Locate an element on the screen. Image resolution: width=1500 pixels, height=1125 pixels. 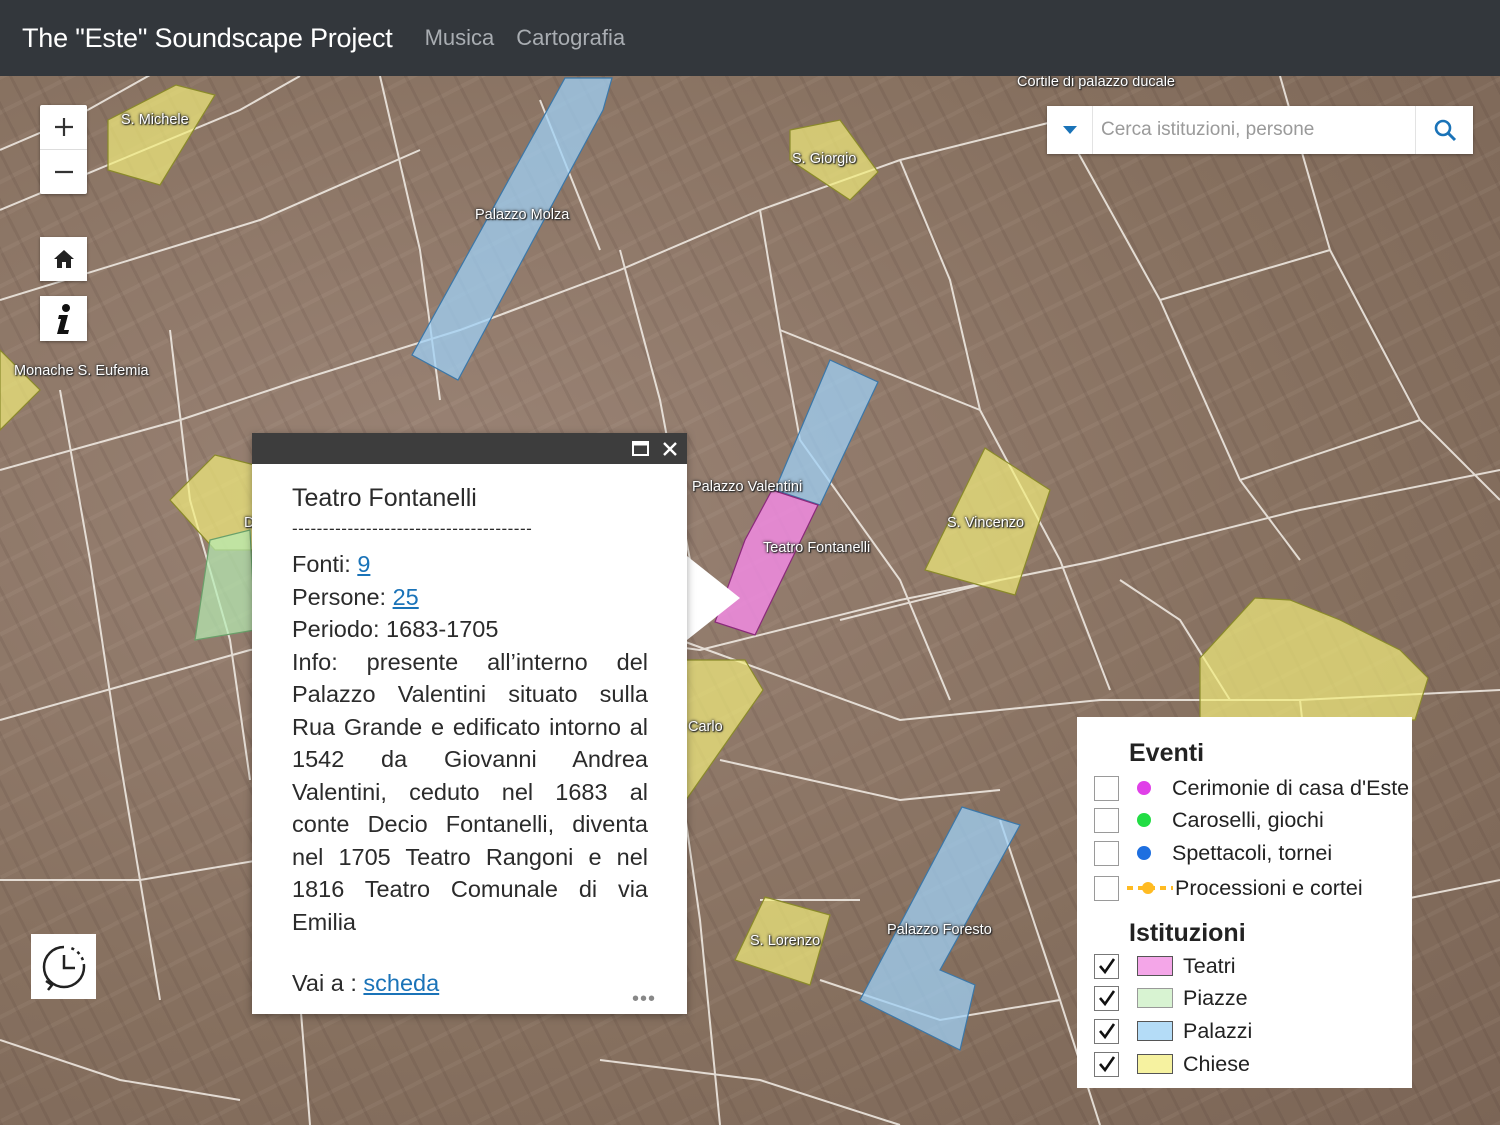
legend-label: Chiese is located at coordinates (1216, 1063).